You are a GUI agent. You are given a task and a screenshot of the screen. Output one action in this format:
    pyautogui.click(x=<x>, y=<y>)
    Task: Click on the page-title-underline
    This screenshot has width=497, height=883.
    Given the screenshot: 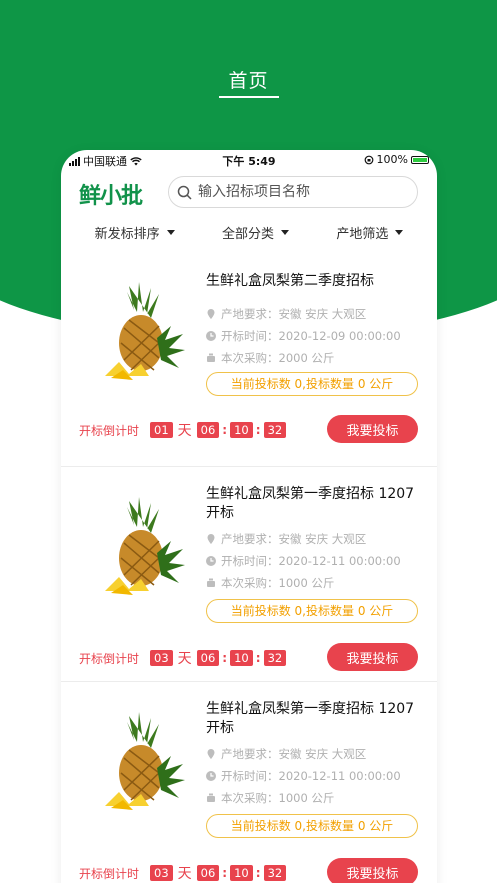 What is the action you would take?
    pyautogui.click(x=249, y=97)
    